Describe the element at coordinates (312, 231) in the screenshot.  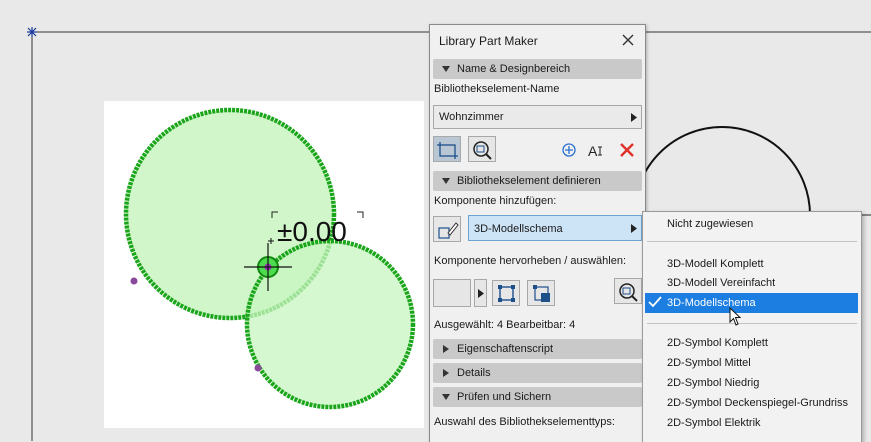
I see `elevation-label: ±0.00` at that location.